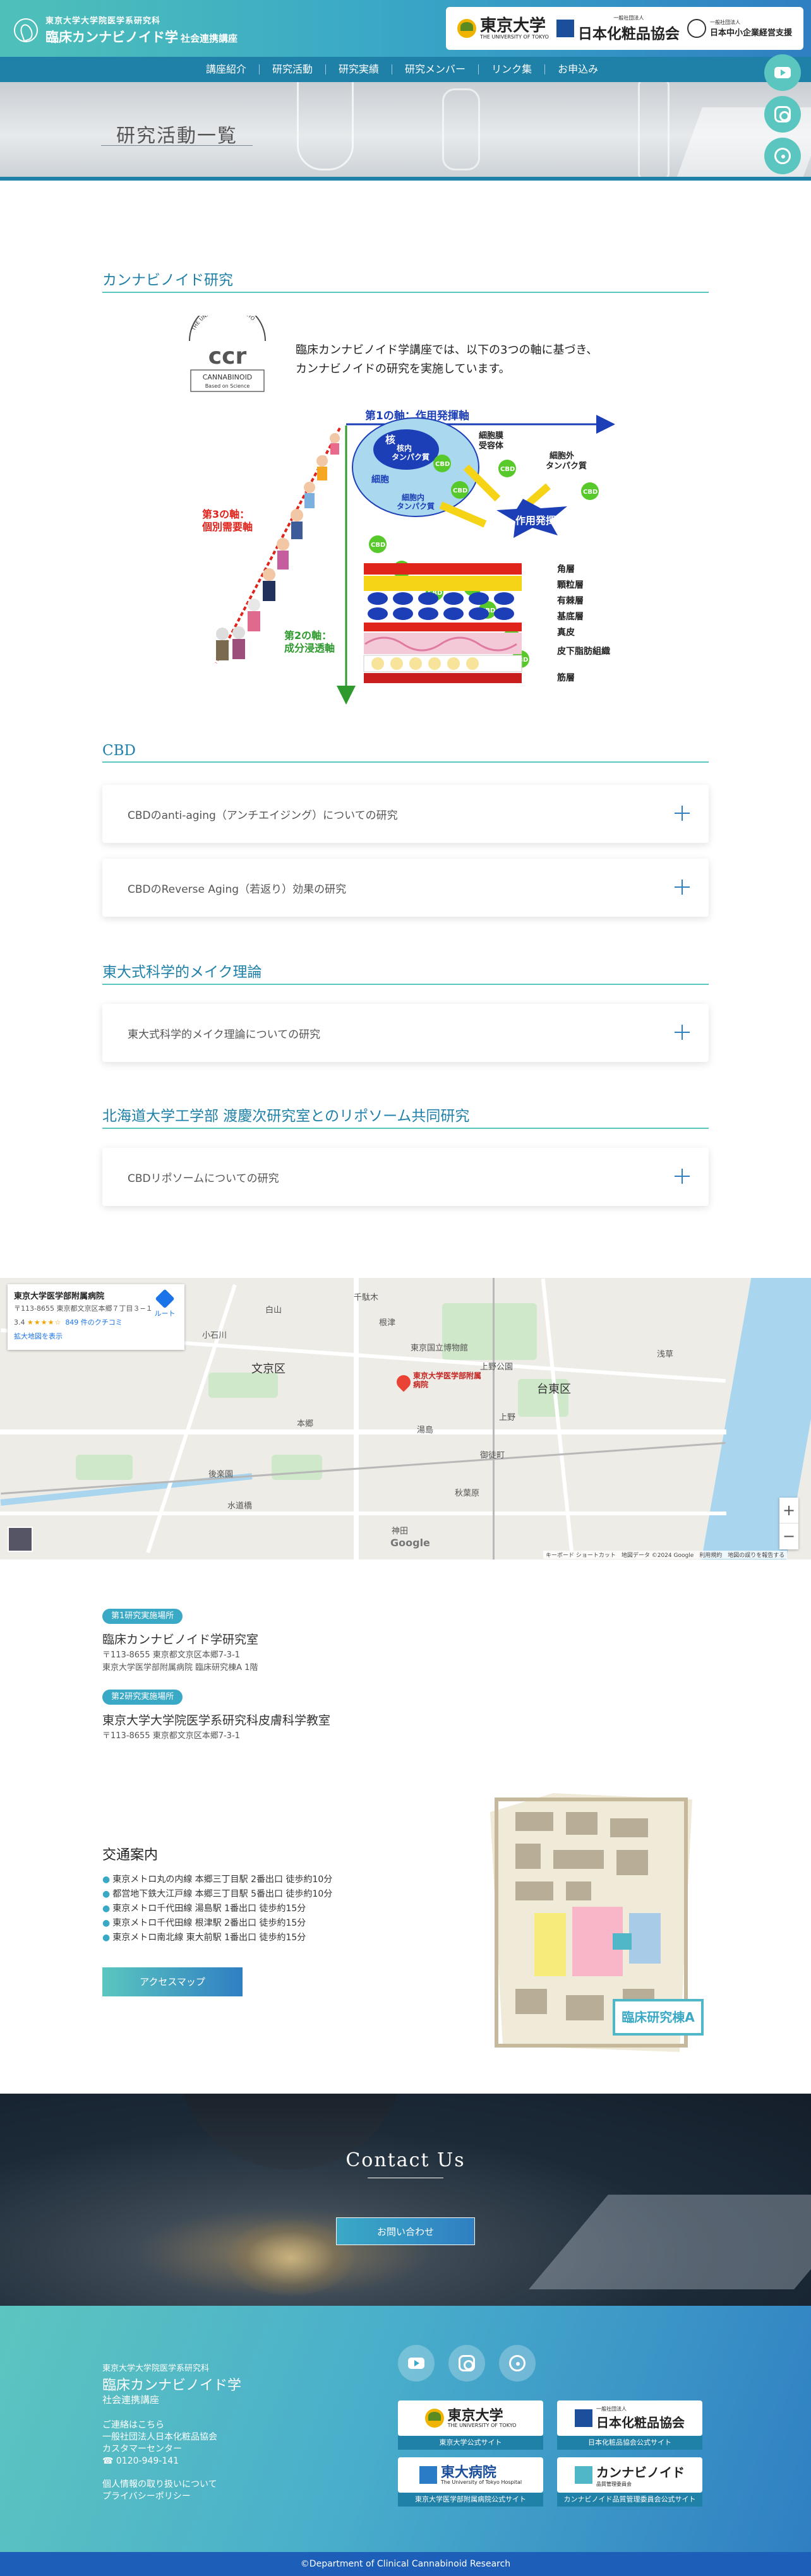 This screenshot has height=2576, width=811. Describe the element at coordinates (172, 2386) in the screenshot. I see `footer-org-main: 臨床カンナビノイド学` at that location.